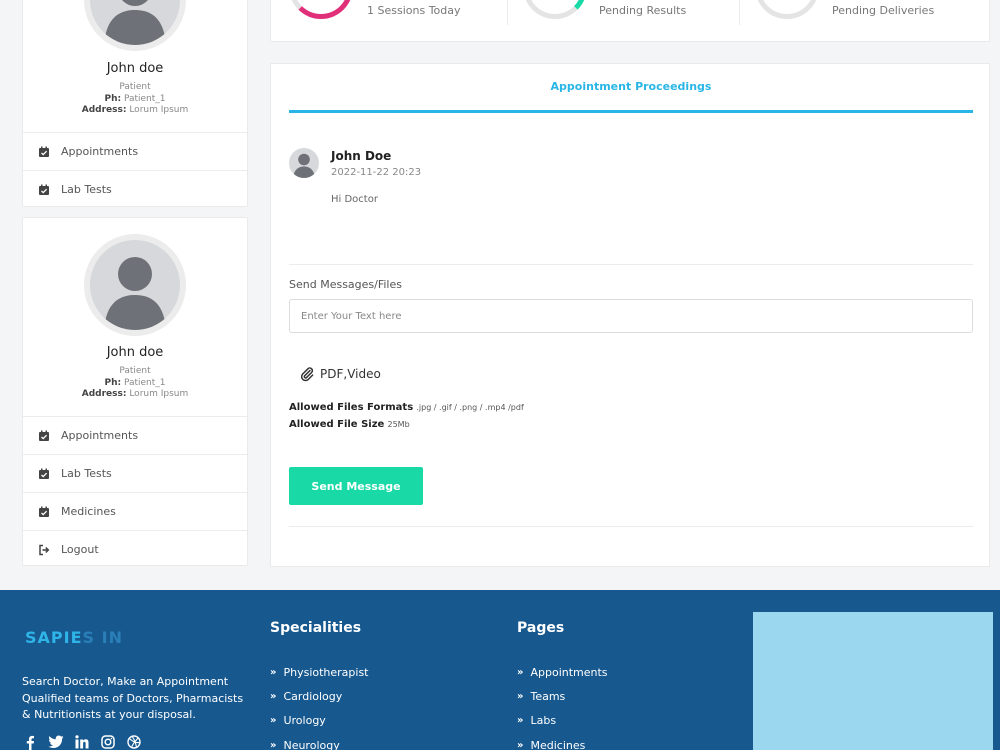 The width and height of the screenshot is (1000, 750). What do you see at coordinates (319, 721) in the screenshot?
I see `footer-link-urology: » Urology` at bounding box center [319, 721].